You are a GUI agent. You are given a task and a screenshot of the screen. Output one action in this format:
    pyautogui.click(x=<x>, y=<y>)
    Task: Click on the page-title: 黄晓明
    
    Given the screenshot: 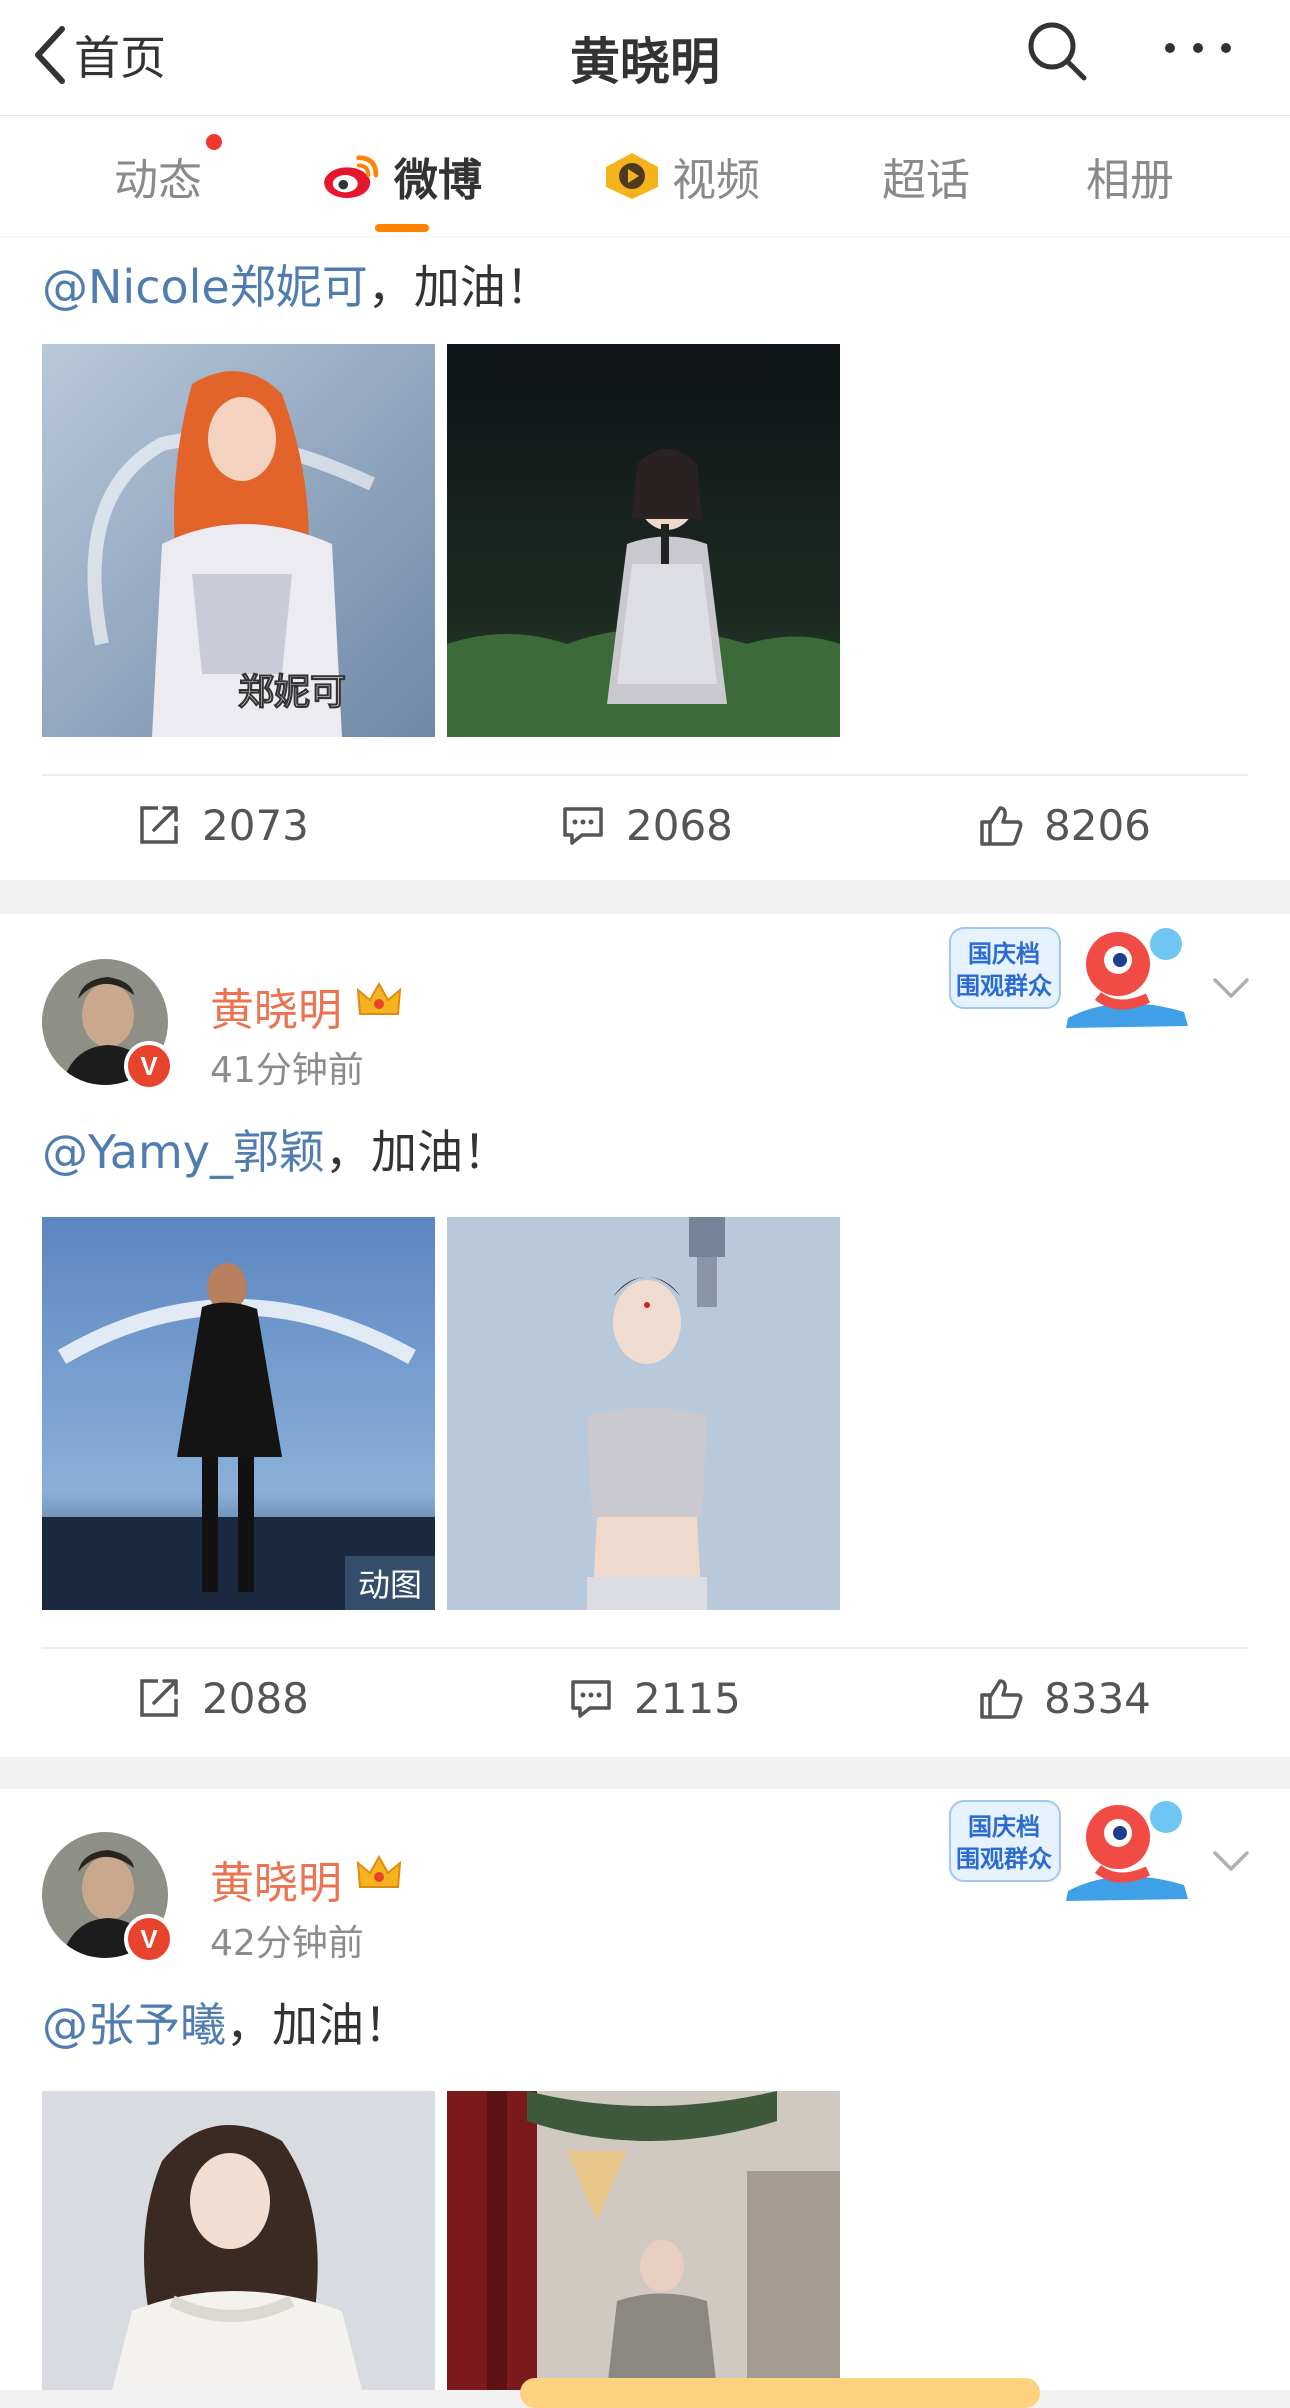 What is the action you would take?
    pyautogui.click(x=645, y=62)
    